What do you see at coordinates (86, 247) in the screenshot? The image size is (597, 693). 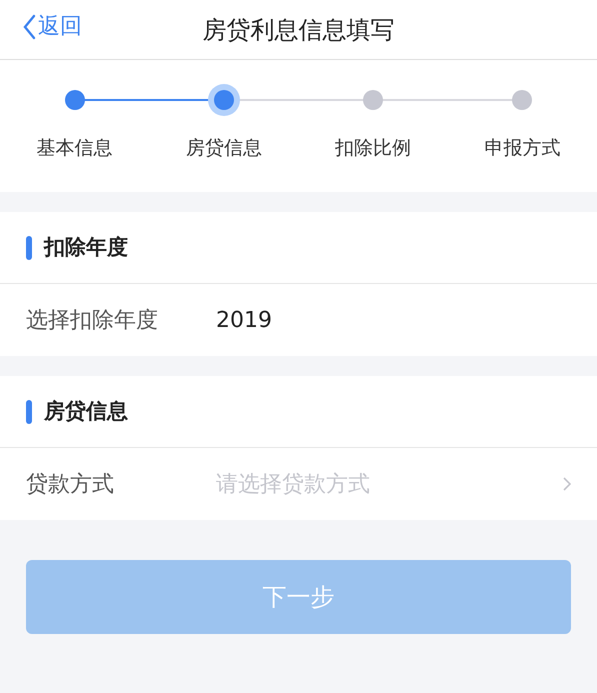 I see `section-title: 扣除年度` at bounding box center [86, 247].